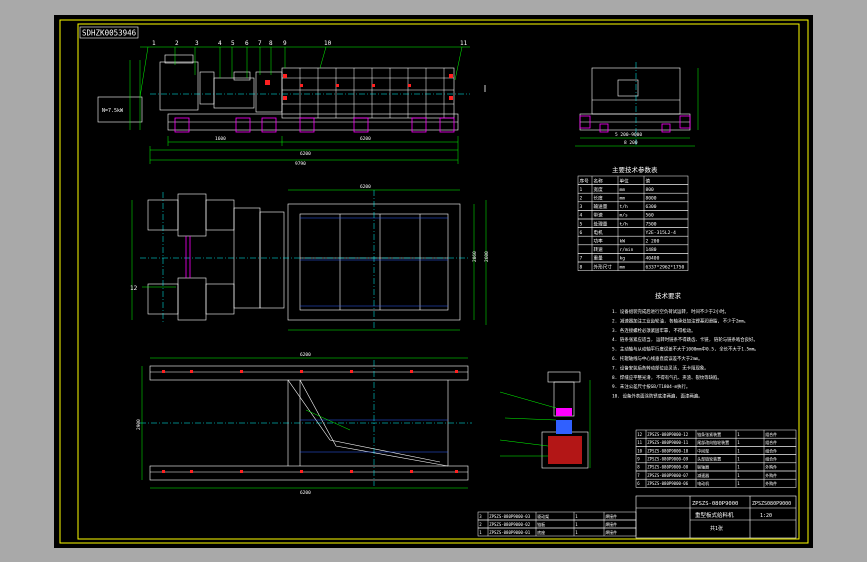 The height and width of the screenshot is (562, 867). I want to click on svg-text: 9790, so click(300, 164).